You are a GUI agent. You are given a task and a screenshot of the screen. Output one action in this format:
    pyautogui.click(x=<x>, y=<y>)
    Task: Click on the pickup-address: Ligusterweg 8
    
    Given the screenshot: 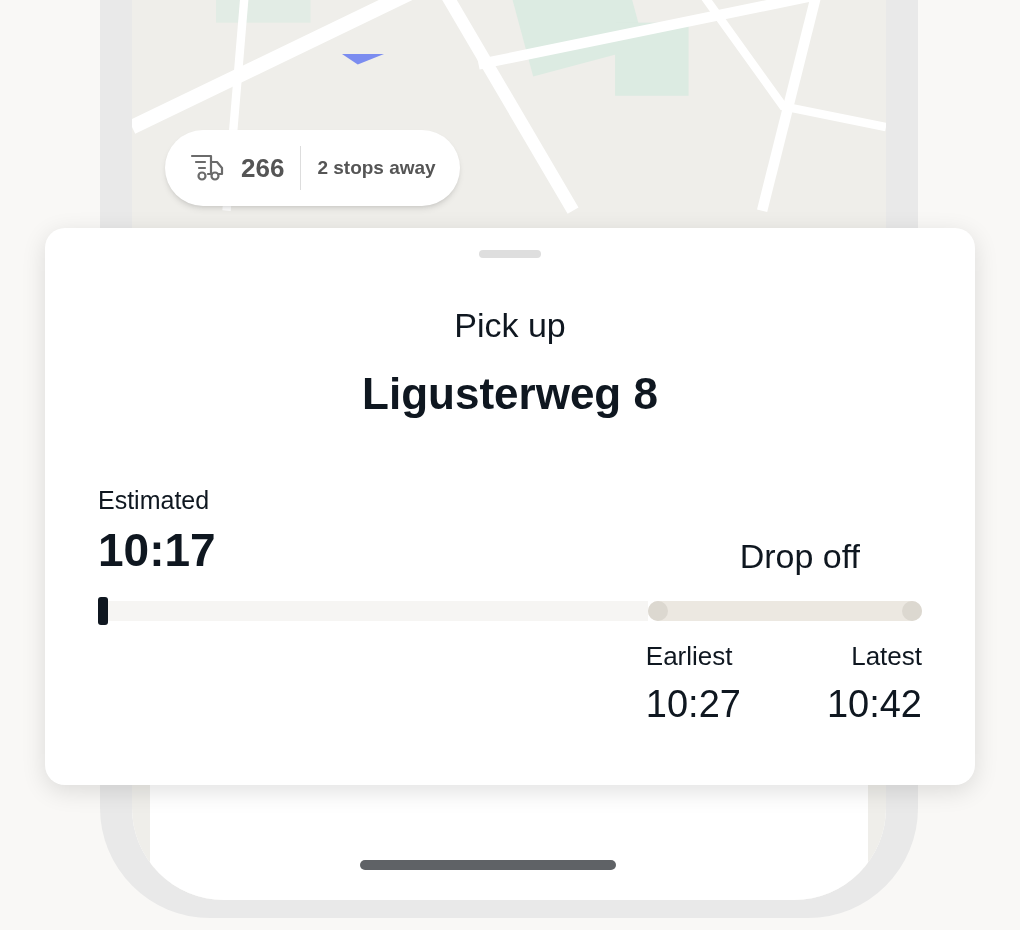 What is the action you would take?
    pyautogui.click(x=510, y=394)
    